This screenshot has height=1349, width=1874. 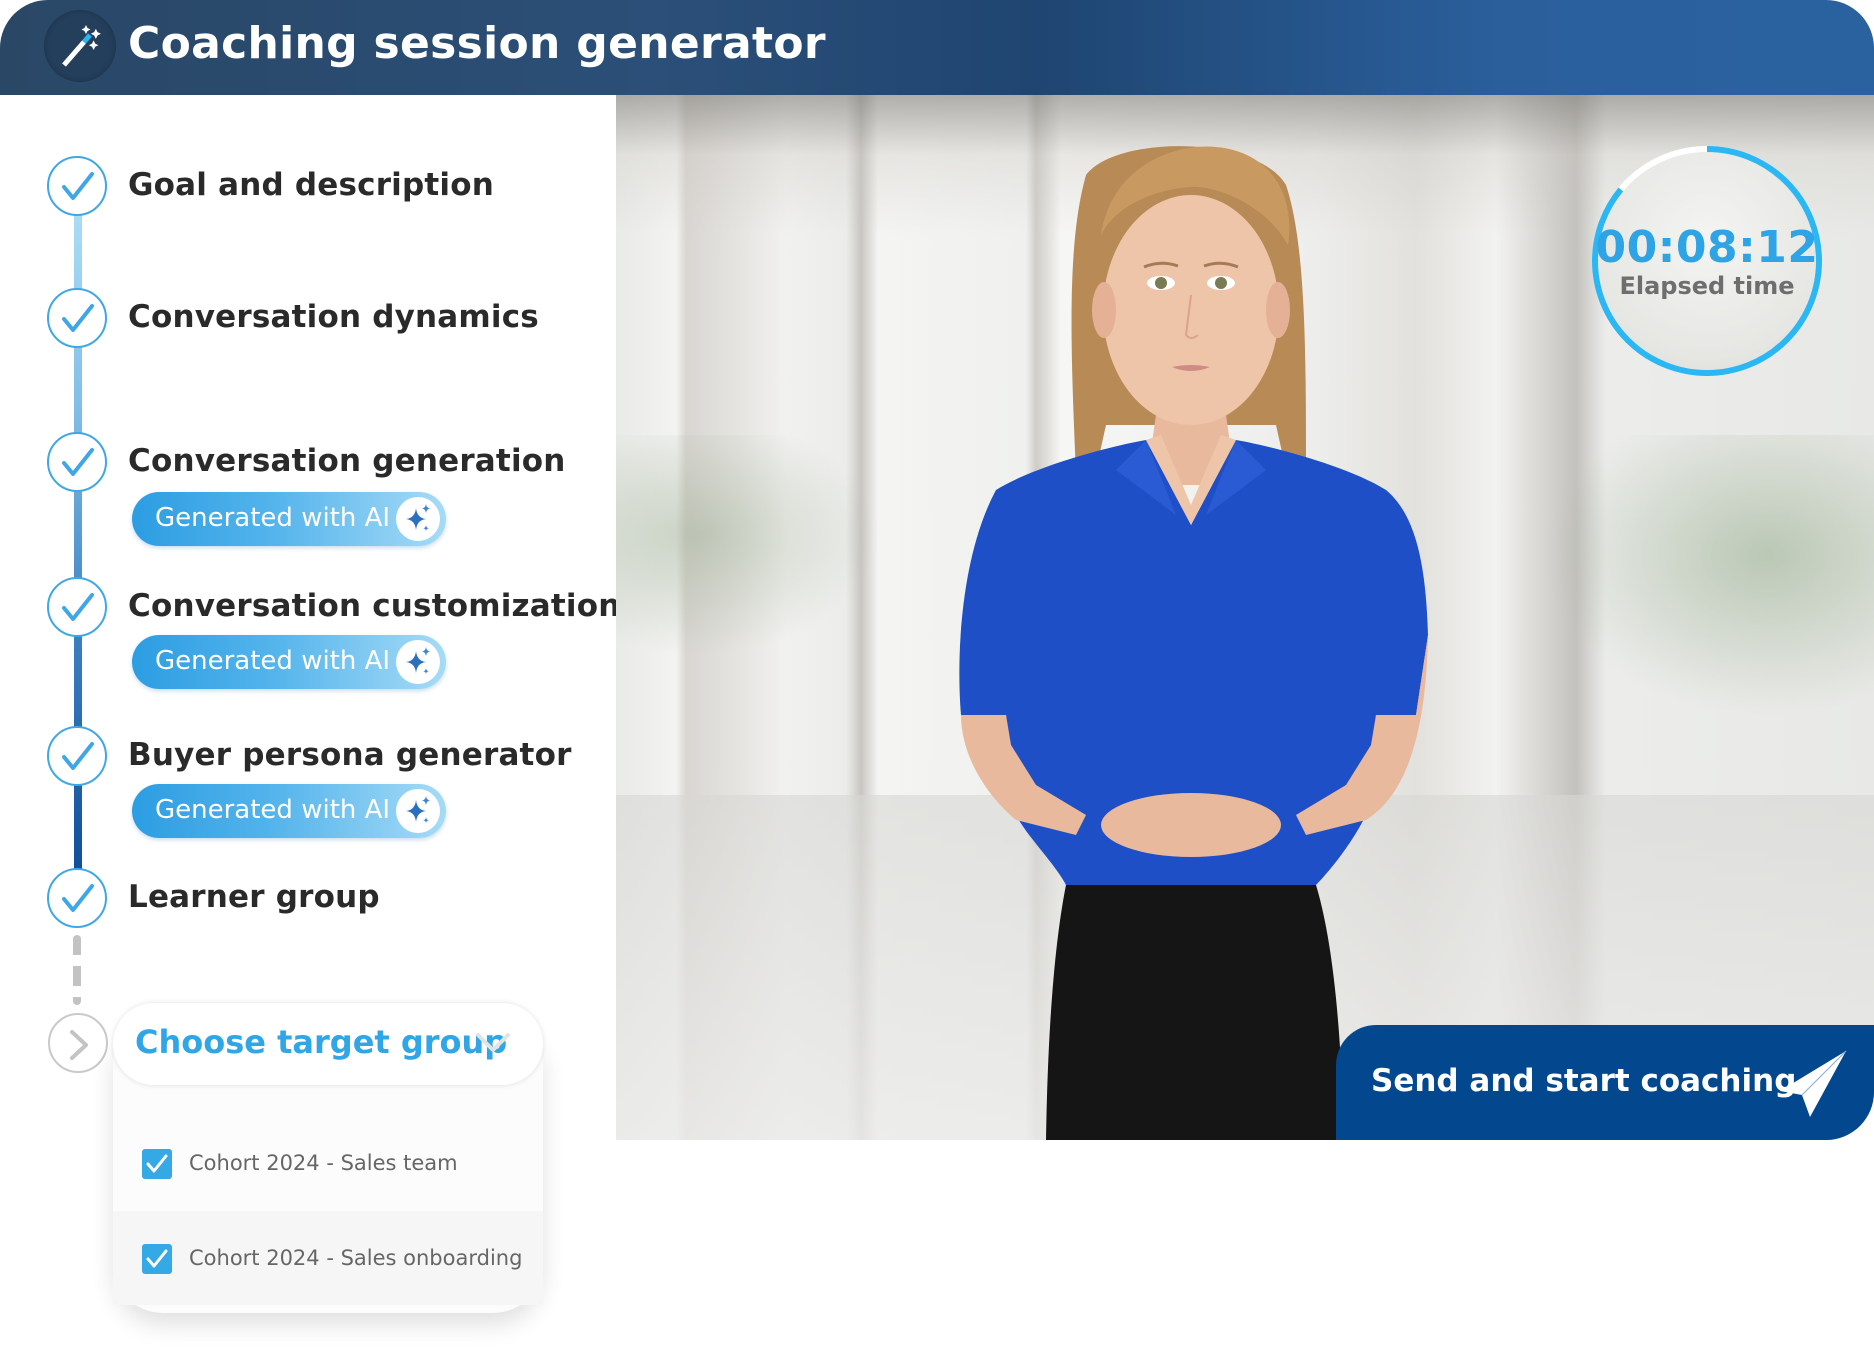 I want to click on list-item: Cohort 2024 - Sales team, so click(x=328, y=1164).